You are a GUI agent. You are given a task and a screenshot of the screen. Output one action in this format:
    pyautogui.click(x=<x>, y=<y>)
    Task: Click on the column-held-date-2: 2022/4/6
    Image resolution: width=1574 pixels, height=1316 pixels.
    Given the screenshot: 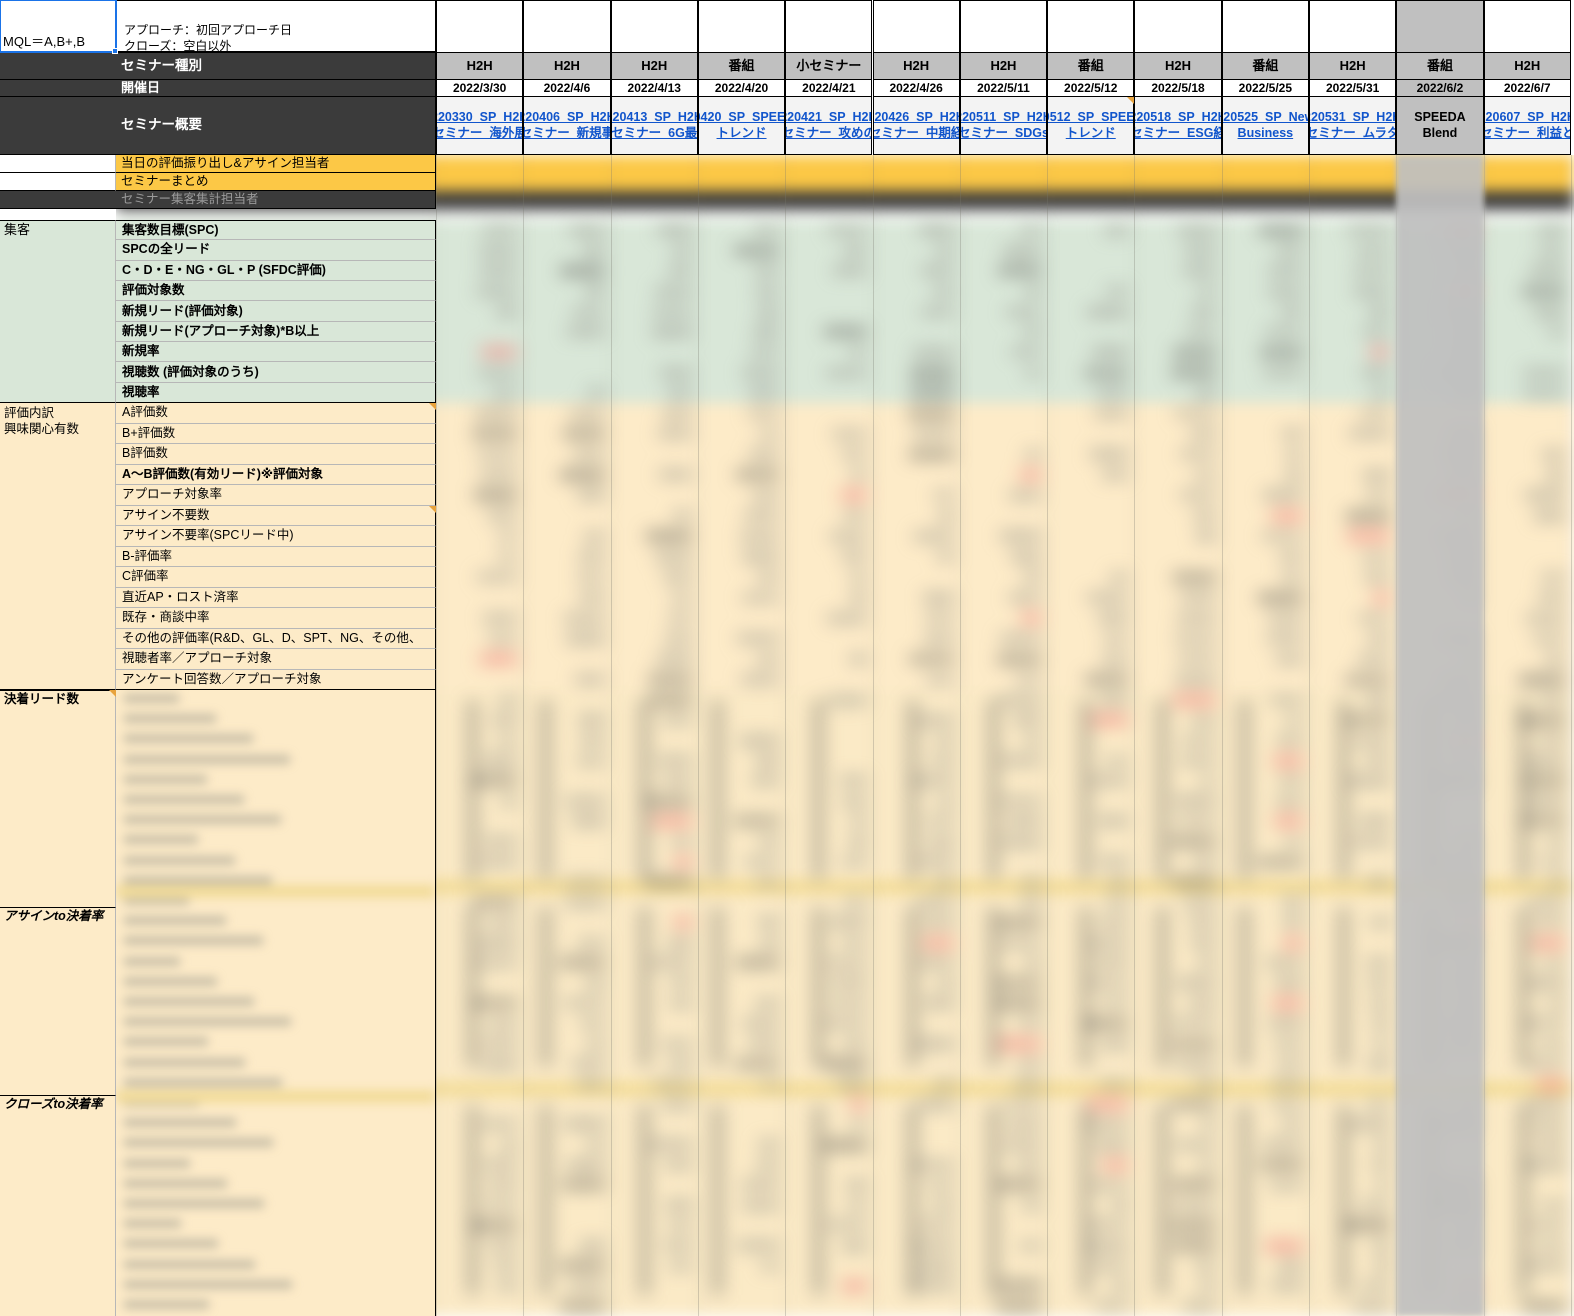 What is the action you would take?
    pyautogui.click(x=567, y=88)
    